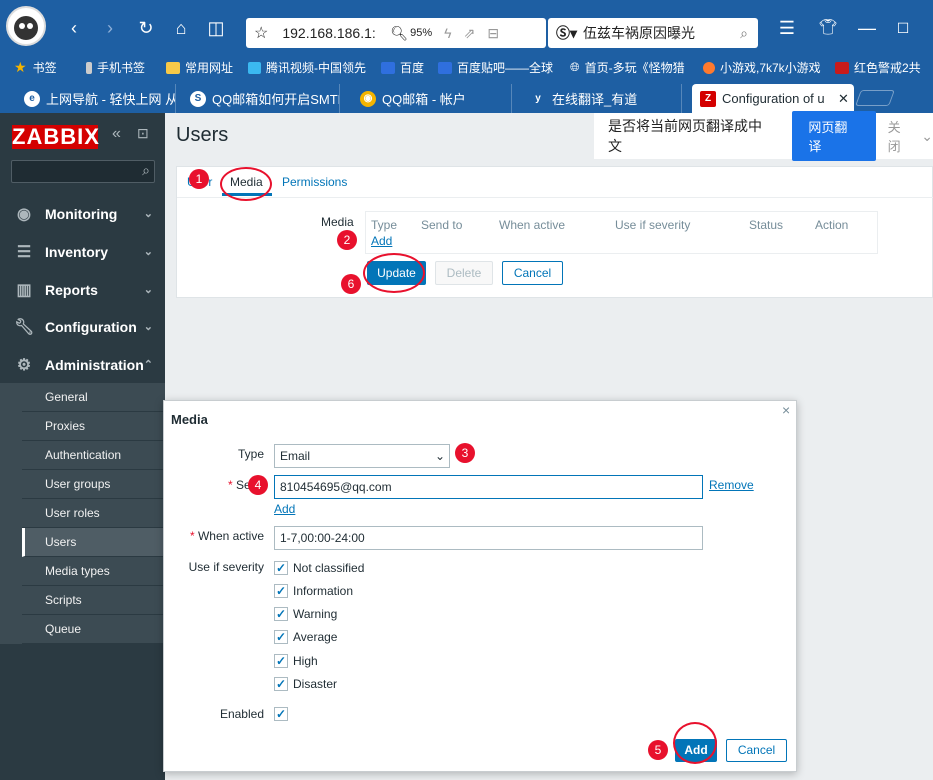  What do you see at coordinates (83, 171) in the screenshot?
I see `sidebar-search-input: ⌕` at bounding box center [83, 171].